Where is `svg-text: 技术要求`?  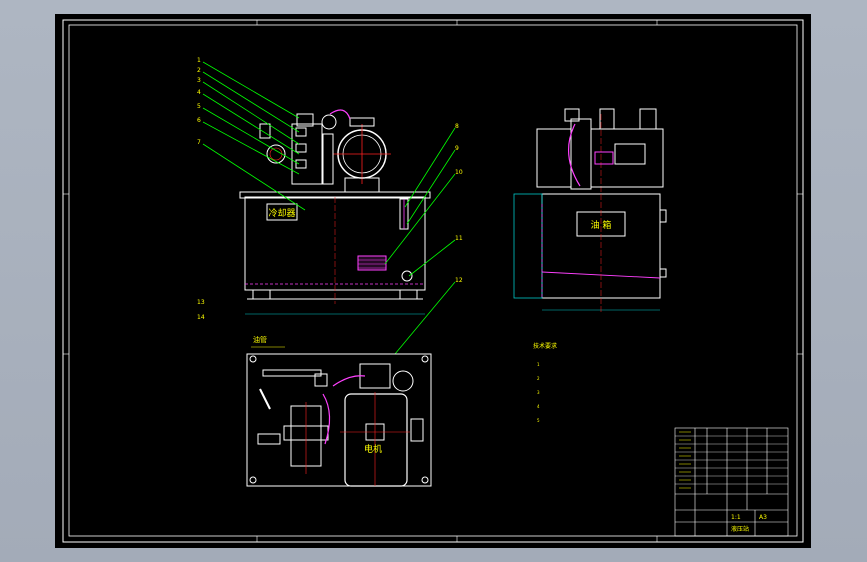 svg-text: 技术要求 is located at coordinates (545, 346).